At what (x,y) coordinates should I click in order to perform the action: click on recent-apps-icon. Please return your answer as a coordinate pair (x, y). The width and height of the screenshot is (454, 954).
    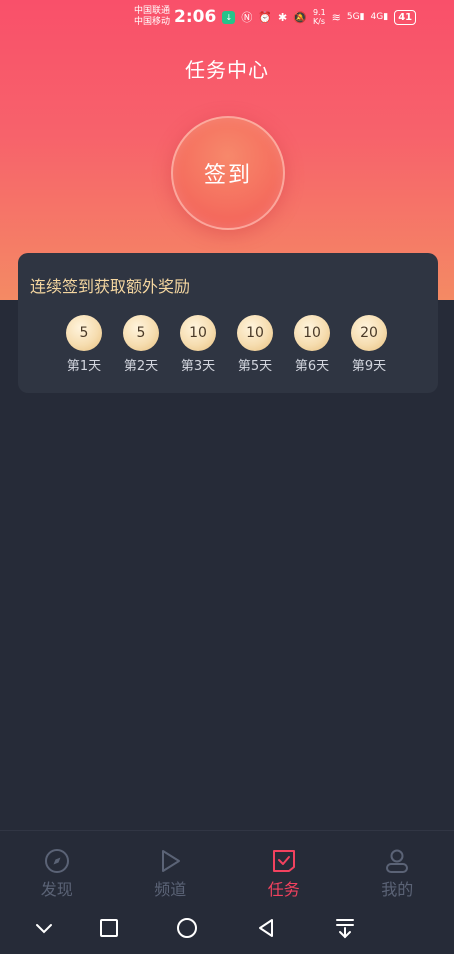
    Looking at the image, I should click on (109, 928).